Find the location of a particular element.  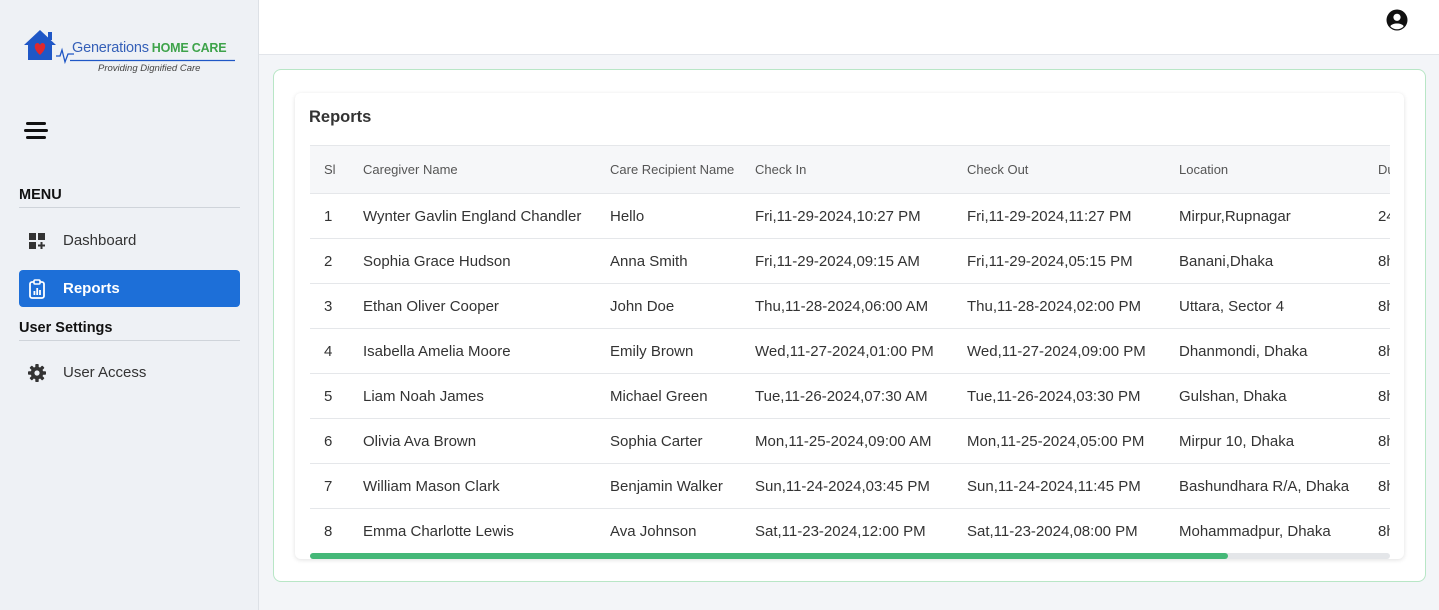

cell-sl: 5 is located at coordinates (336, 396).